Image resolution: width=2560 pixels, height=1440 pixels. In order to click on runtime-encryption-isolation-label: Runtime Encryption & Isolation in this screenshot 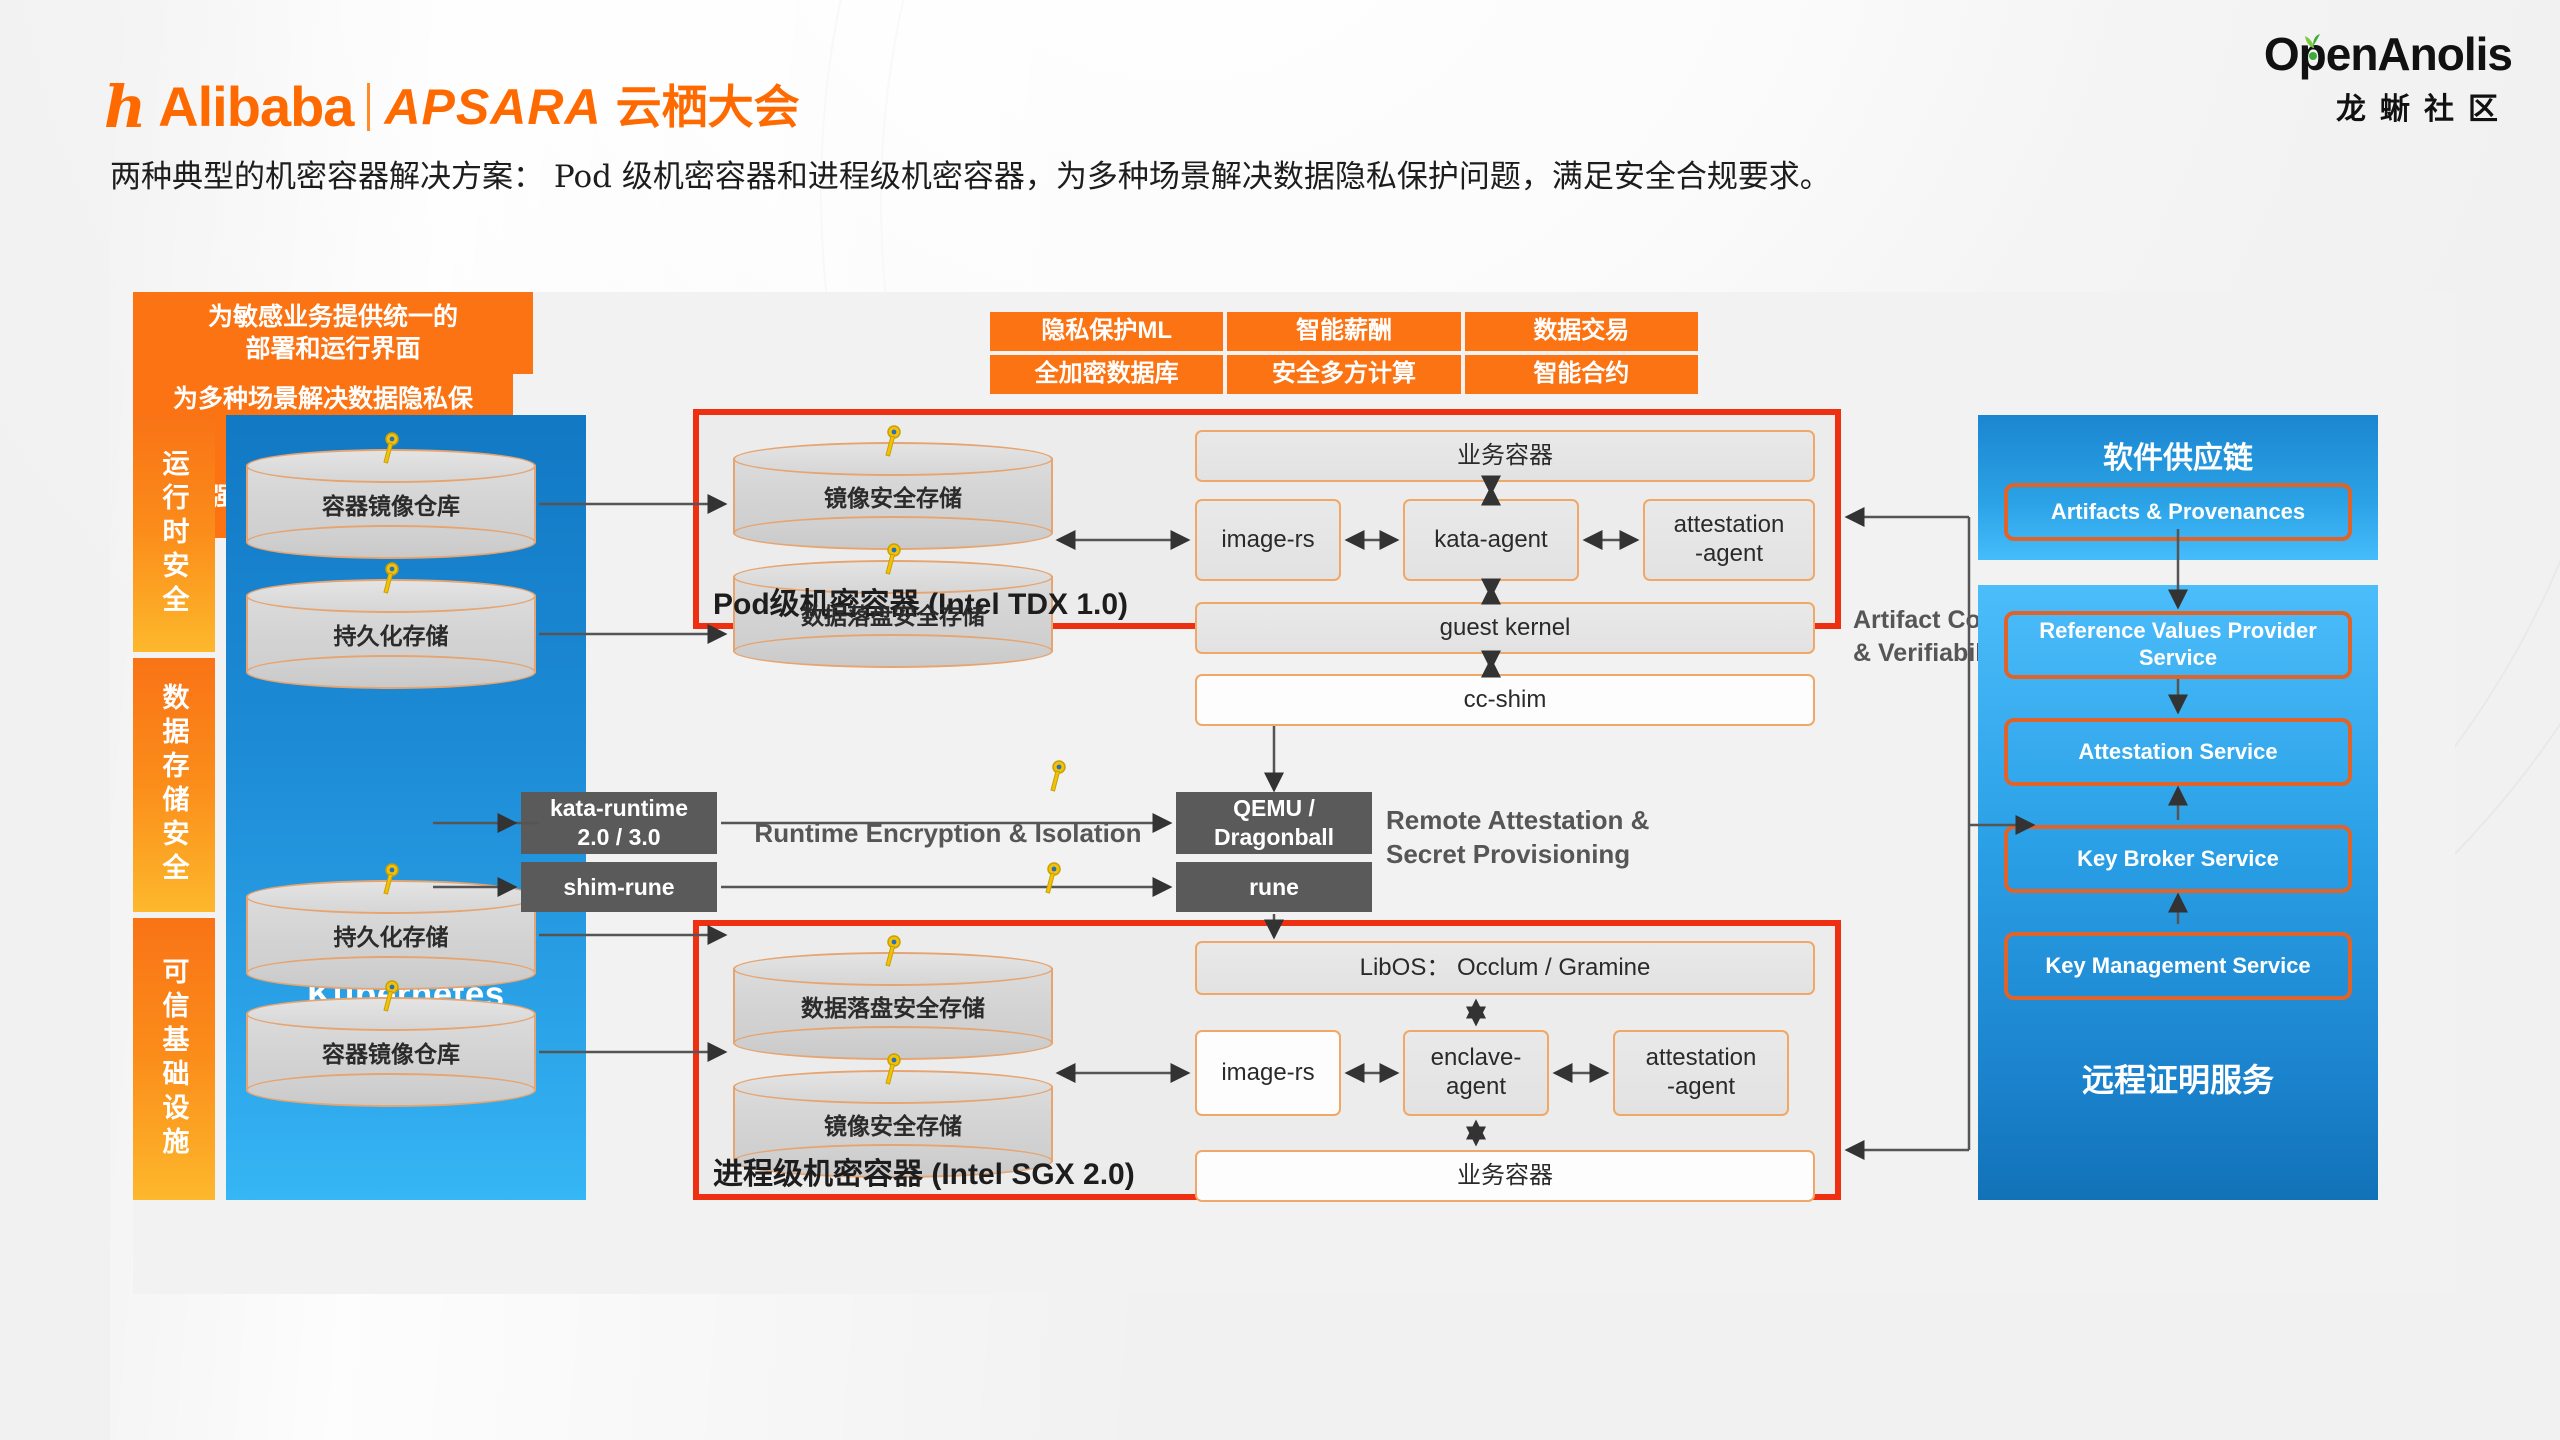, I will do `click(948, 833)`.